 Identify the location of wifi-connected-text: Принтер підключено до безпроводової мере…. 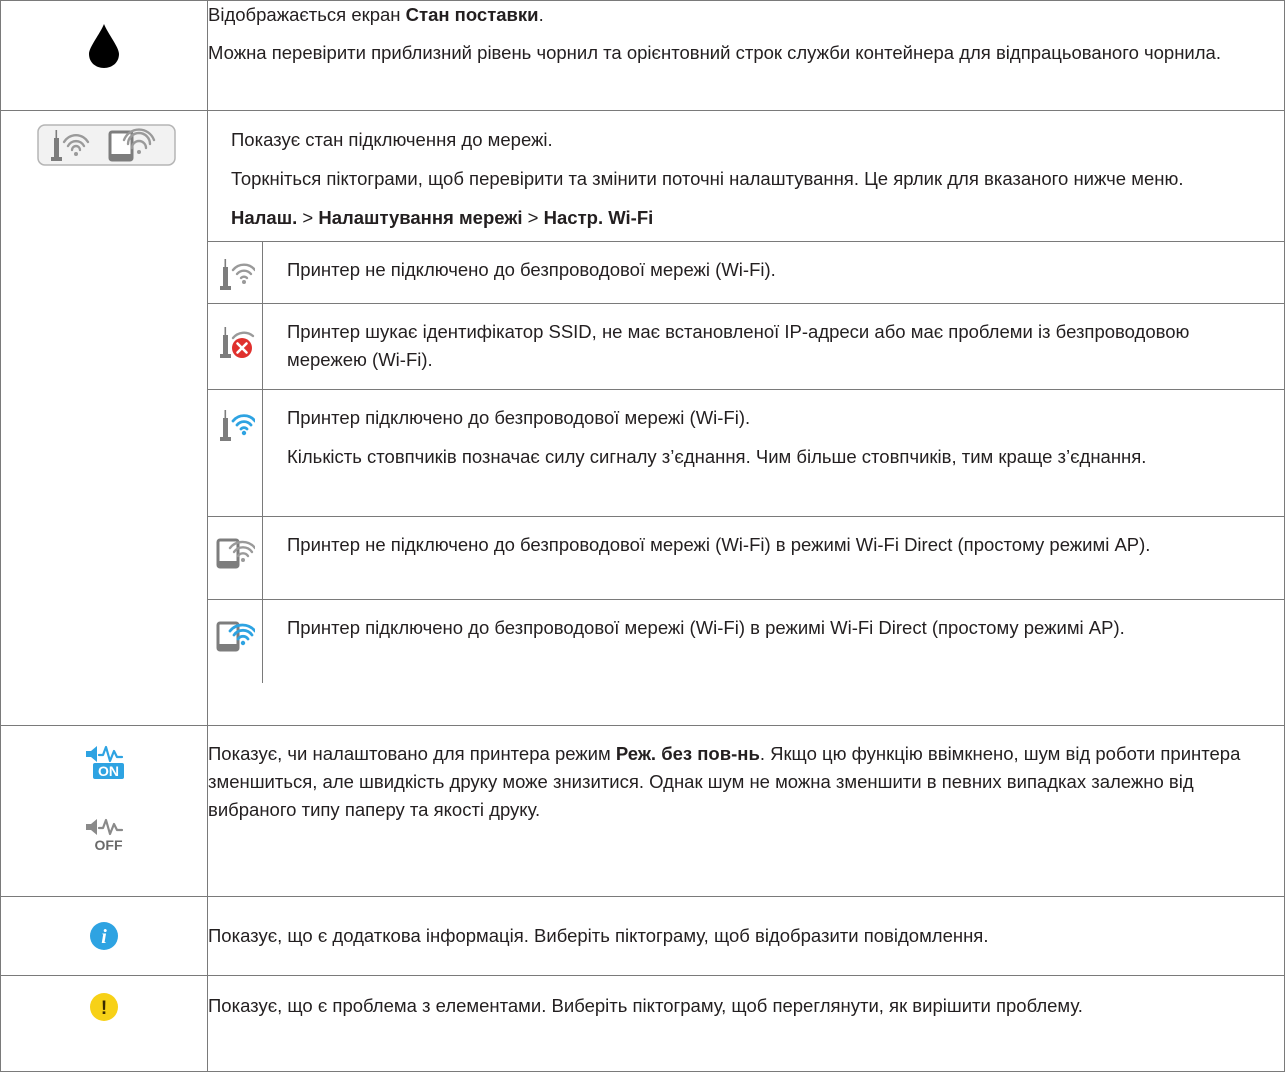
(519, 417).